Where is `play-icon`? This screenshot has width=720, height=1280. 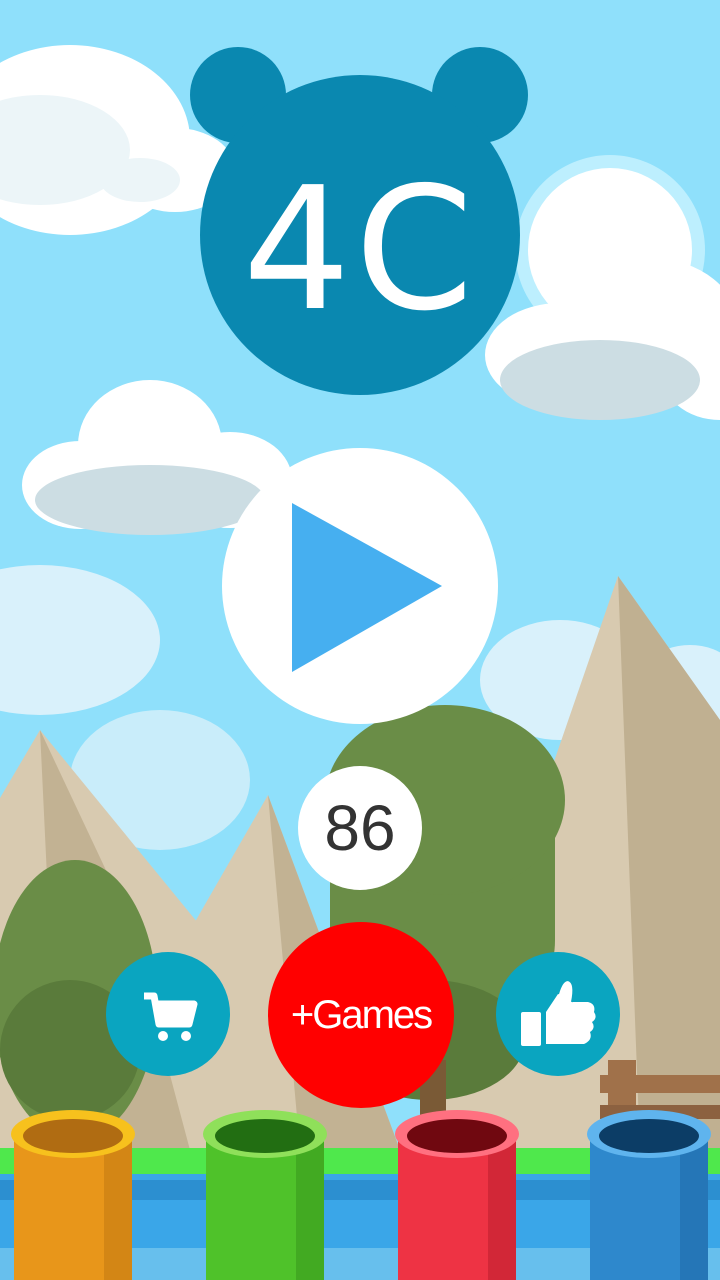
play-icon is located at coordinates (367, 587).